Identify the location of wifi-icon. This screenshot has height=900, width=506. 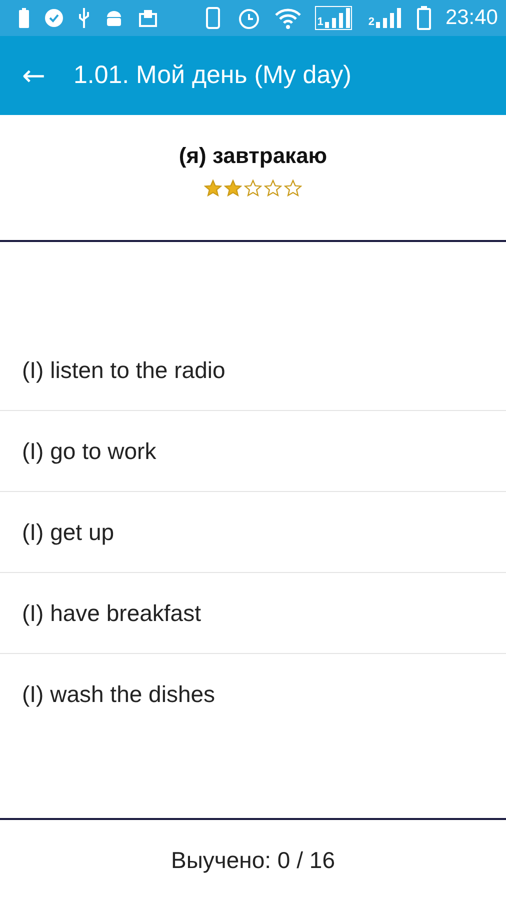
(288, 18).